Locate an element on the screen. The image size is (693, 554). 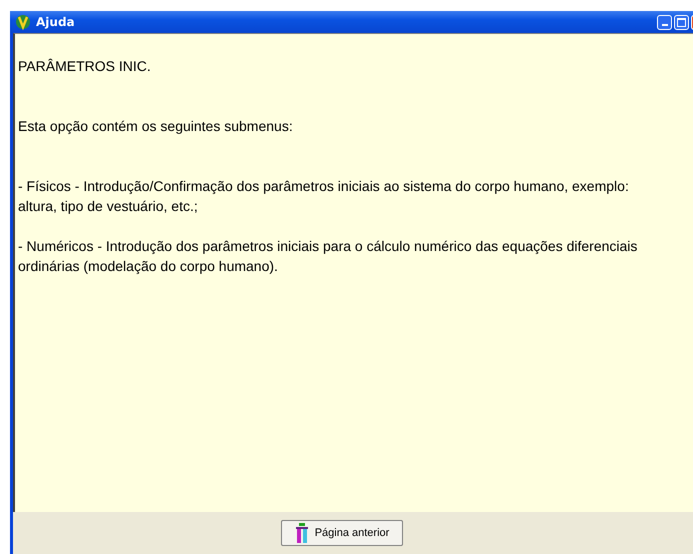
window-title: Ajuda is located at coordinates (55, 22).